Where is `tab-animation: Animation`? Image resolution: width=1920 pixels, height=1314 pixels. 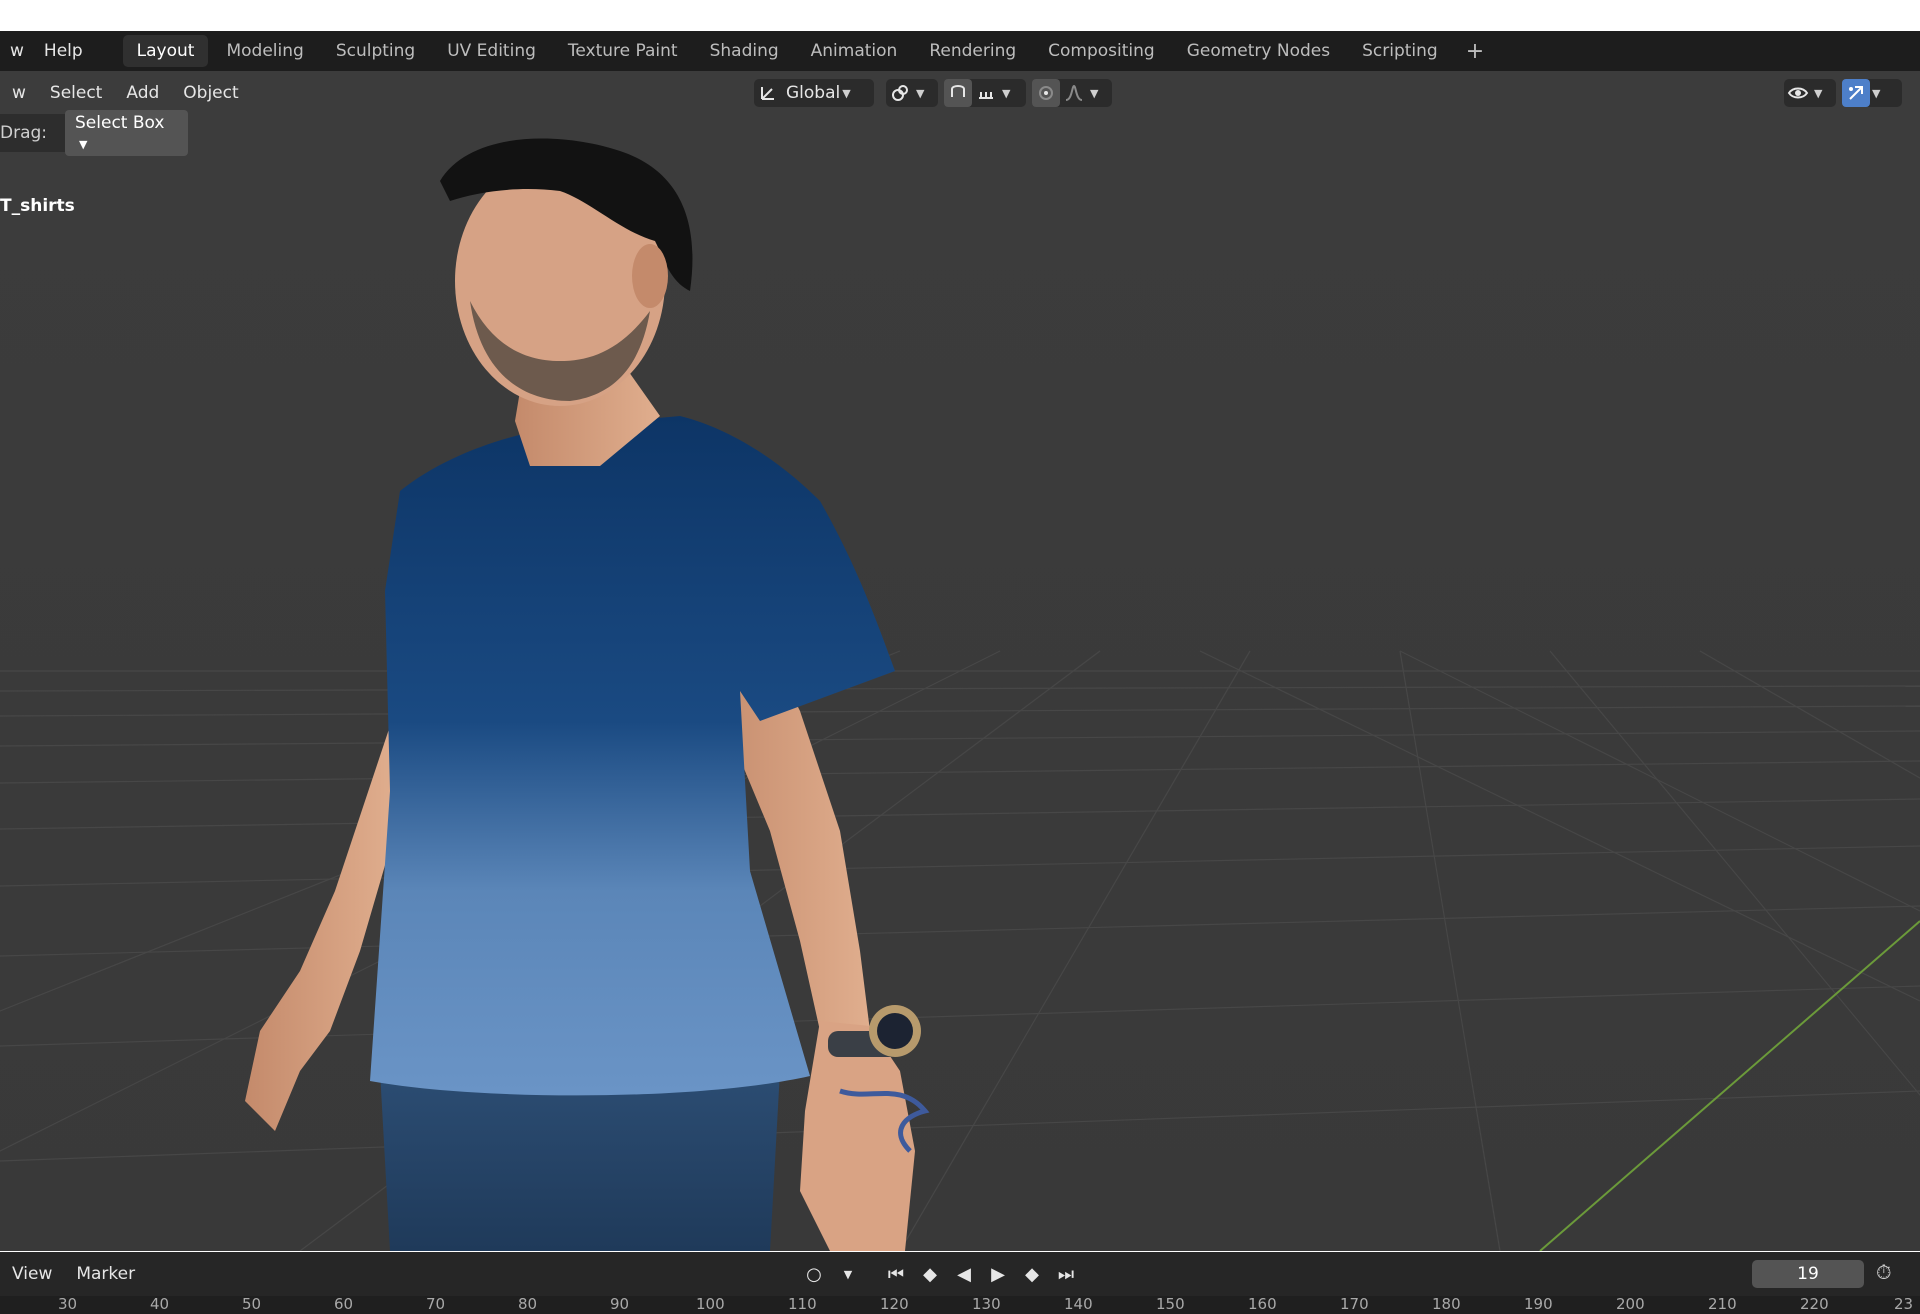 tab-animation: Animation is located at coordinates (854, 51).